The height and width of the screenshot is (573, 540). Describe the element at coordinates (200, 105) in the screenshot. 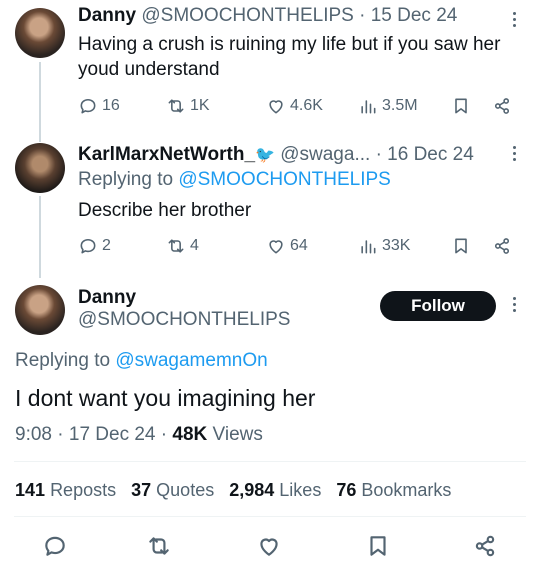

I see `repost-count: 1K` at that location.